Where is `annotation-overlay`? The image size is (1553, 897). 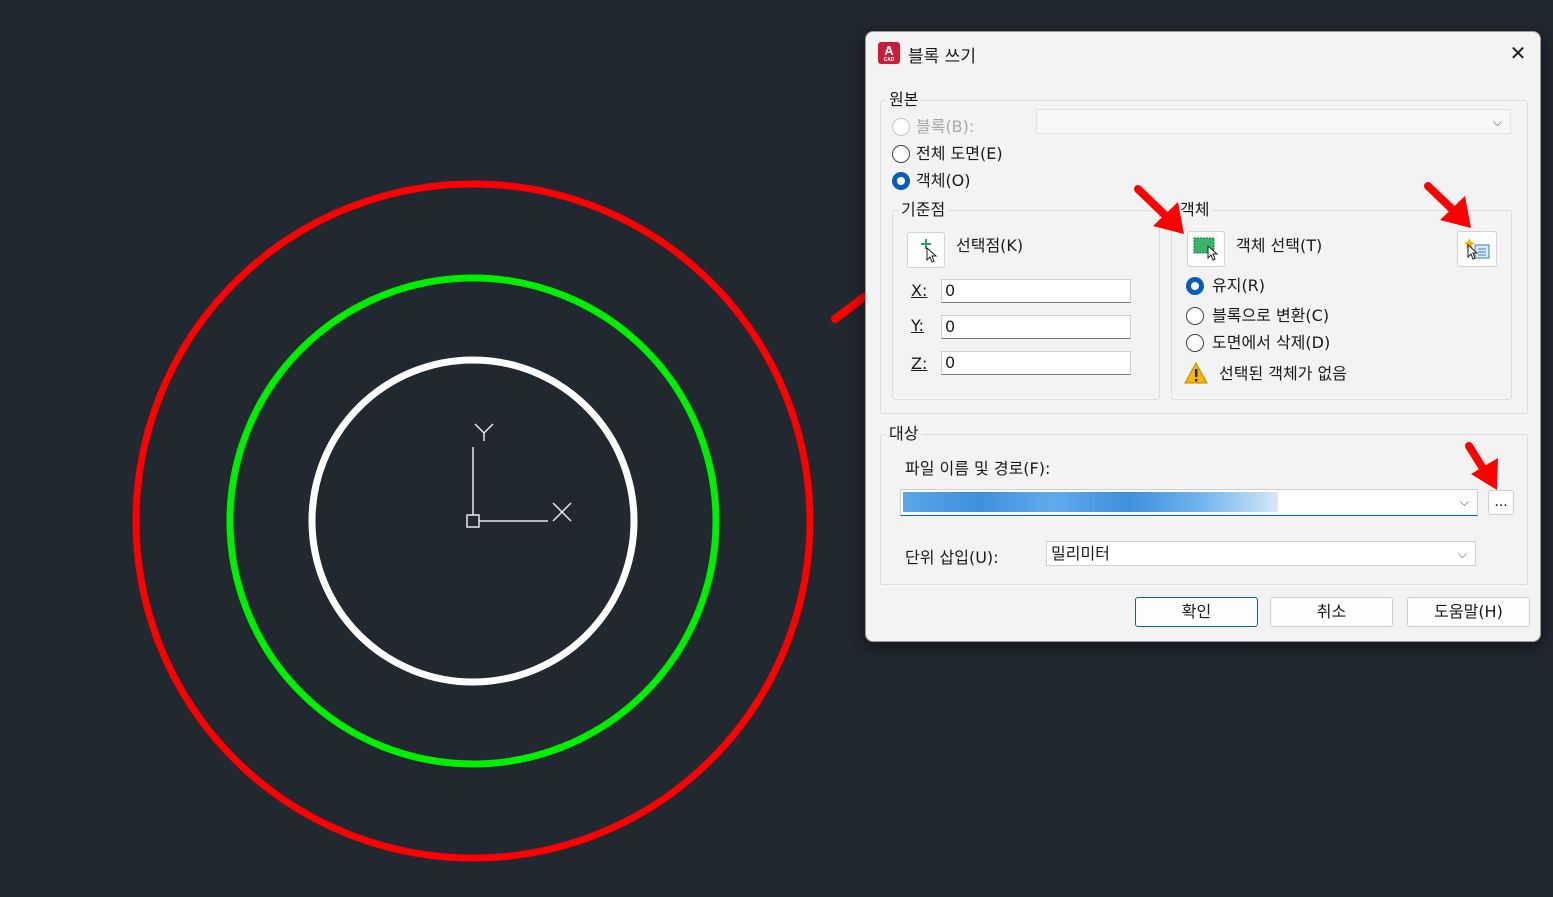 annotation-overlay is located at coordinates (1316, 336).